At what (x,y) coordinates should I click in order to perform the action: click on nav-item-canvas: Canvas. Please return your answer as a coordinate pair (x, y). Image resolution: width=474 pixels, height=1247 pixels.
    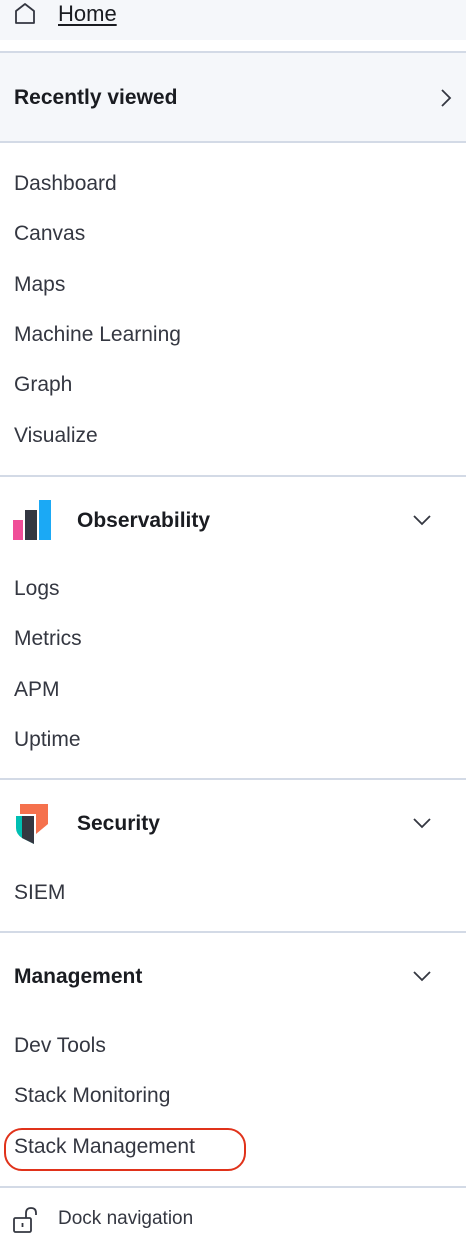
    Looking at the image, I should click on (49, 234).